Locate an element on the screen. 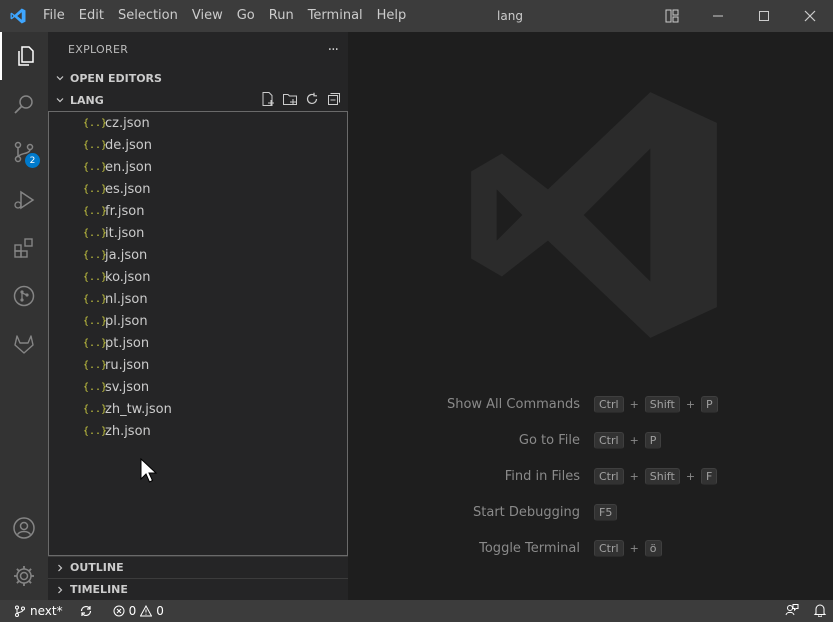 The height and width of the screenshot is (622, 833). more-actions-button: ··· is located at coordinates (333, 50).